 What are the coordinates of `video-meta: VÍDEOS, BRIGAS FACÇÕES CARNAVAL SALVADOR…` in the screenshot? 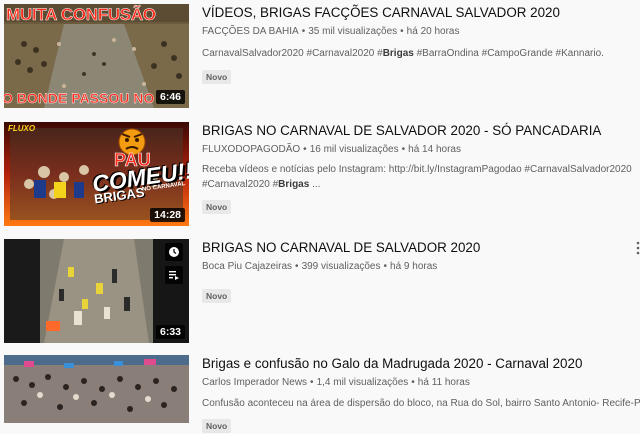 It's located at (421, 44).